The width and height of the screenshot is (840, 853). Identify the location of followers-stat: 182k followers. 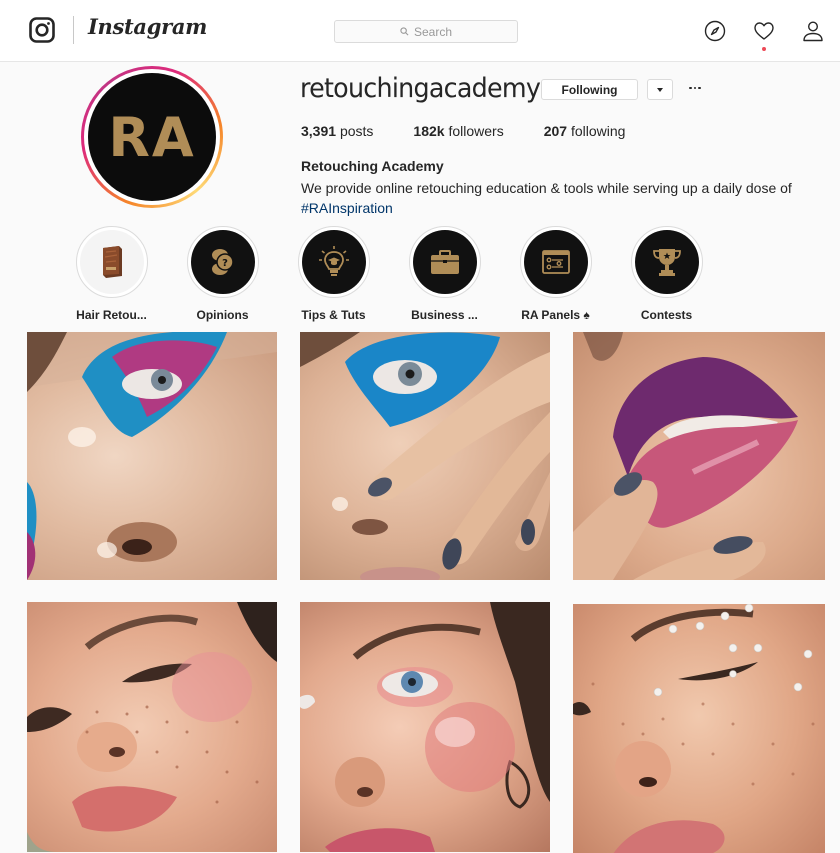
(458, 131).